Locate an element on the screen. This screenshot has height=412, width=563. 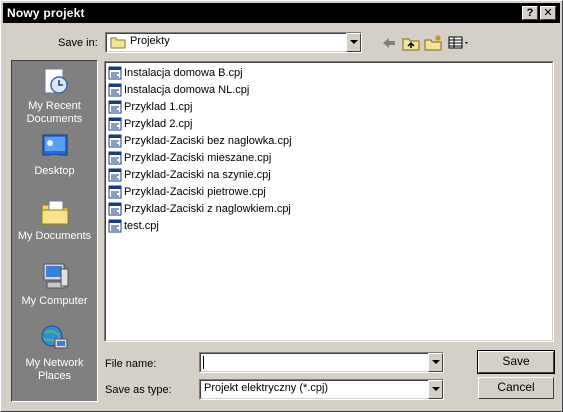
file-name: Przyklad-Zaciski na szynie.cpj is located at coordinates (197, 175).